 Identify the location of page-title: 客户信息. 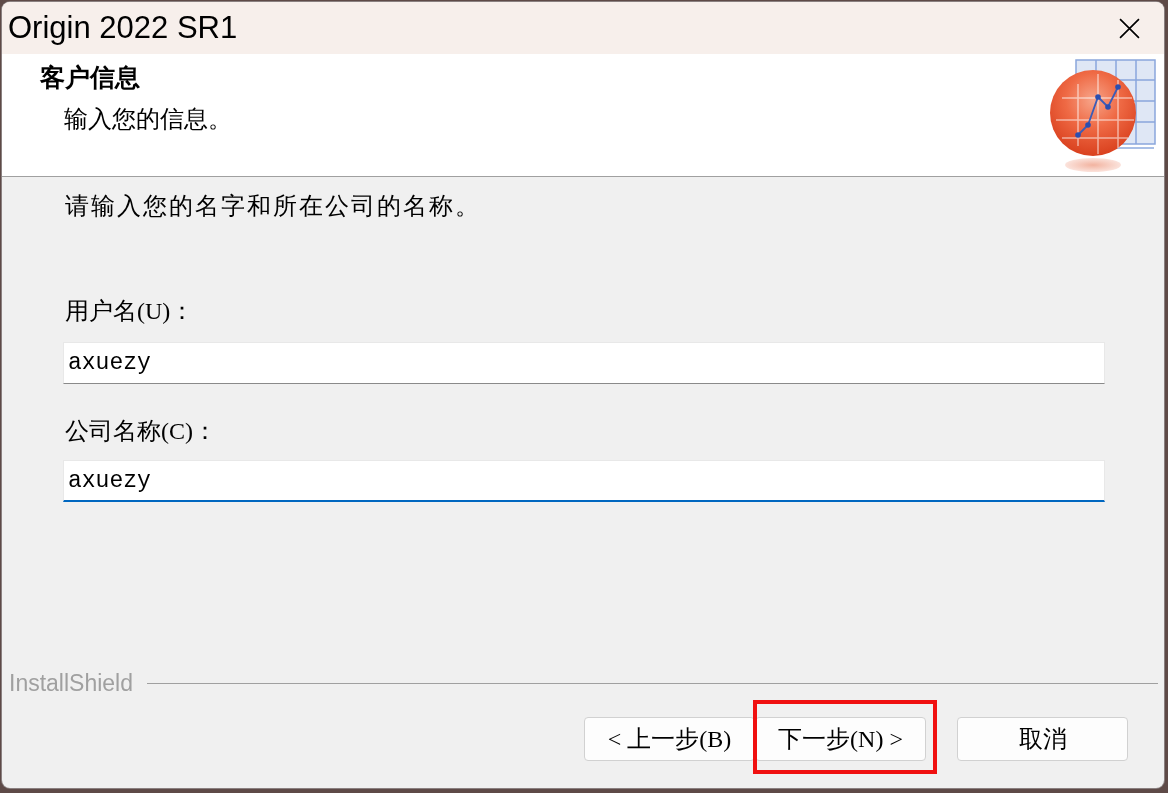
(90, 78).